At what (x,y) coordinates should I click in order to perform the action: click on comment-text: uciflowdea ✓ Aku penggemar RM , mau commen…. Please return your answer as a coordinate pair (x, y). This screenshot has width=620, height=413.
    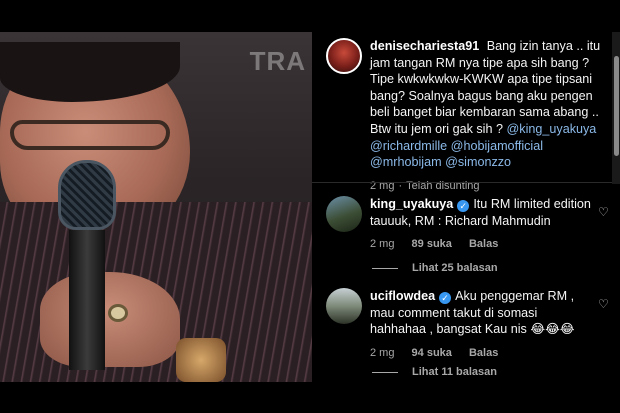
    Looking at the image, I should click on (483, 313).